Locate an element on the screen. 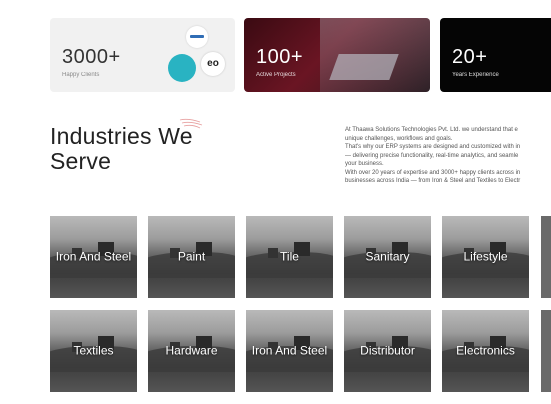 This screenshot has width=551, height=404. industry-label: Electronics is located at coordinates (485, 350).